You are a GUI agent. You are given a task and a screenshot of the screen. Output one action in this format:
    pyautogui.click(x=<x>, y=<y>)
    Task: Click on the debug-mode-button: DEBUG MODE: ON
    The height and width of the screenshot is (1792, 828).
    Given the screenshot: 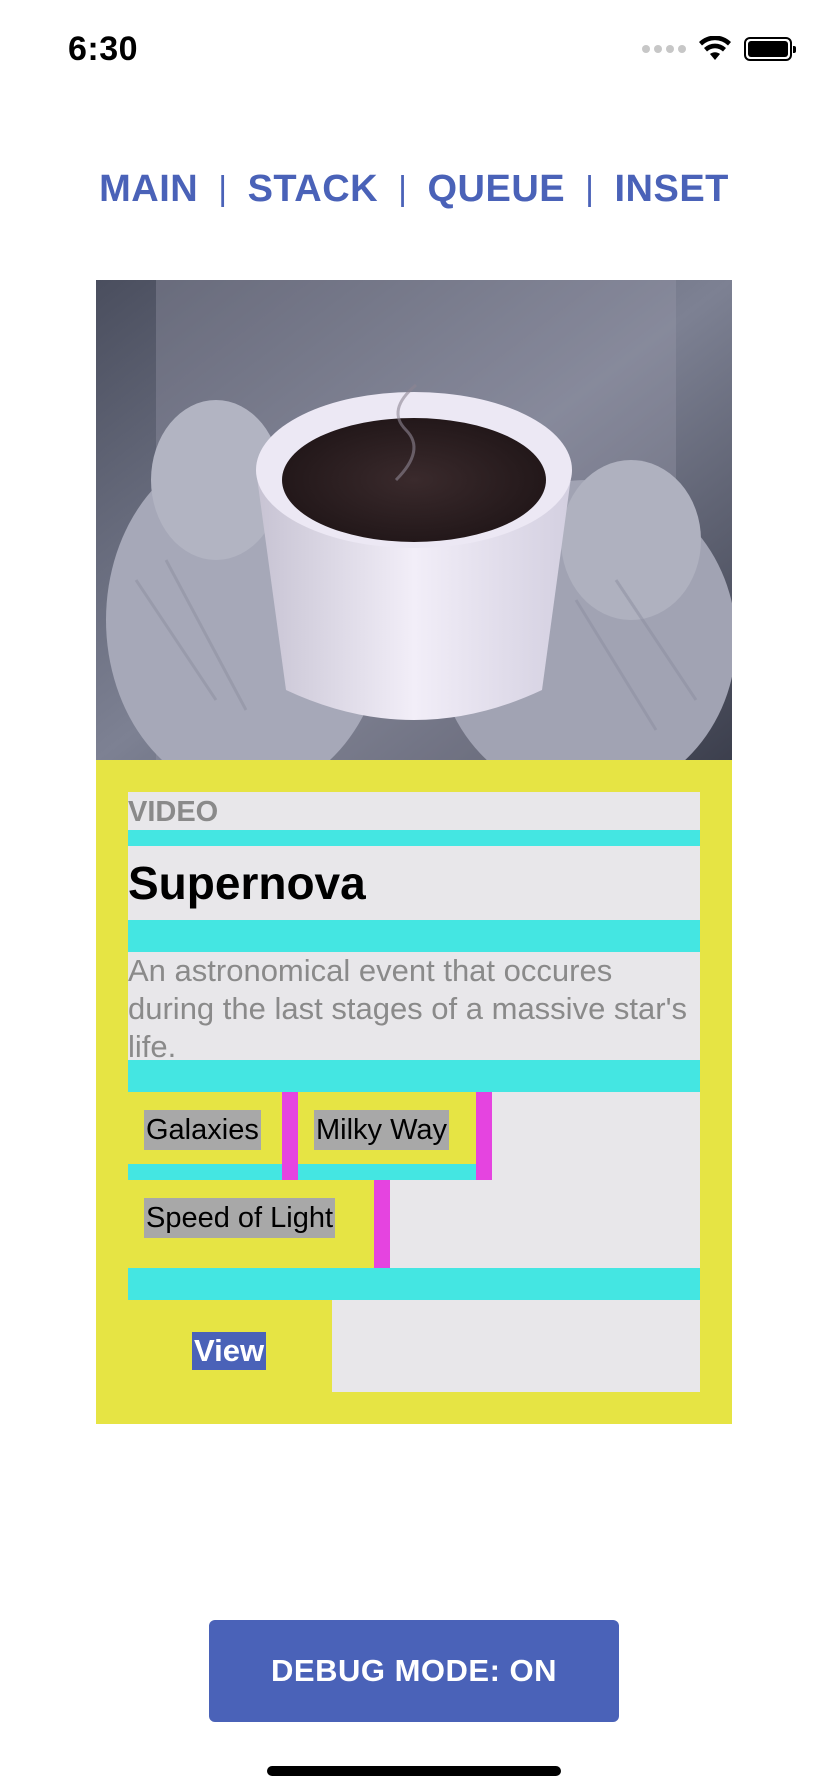 What is the action you would take?
    pyautogui.click(x=414, y=1671)
    